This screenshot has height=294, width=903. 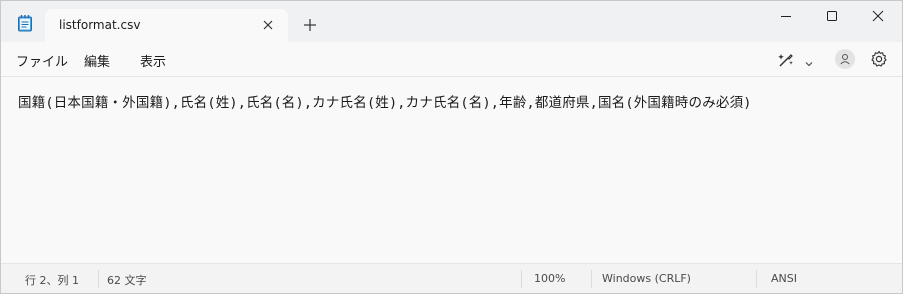 What do you see at coordinates (97, 60) in the screenshot?
I see `menu-edit: 編集` at bounding box center [97, 60].